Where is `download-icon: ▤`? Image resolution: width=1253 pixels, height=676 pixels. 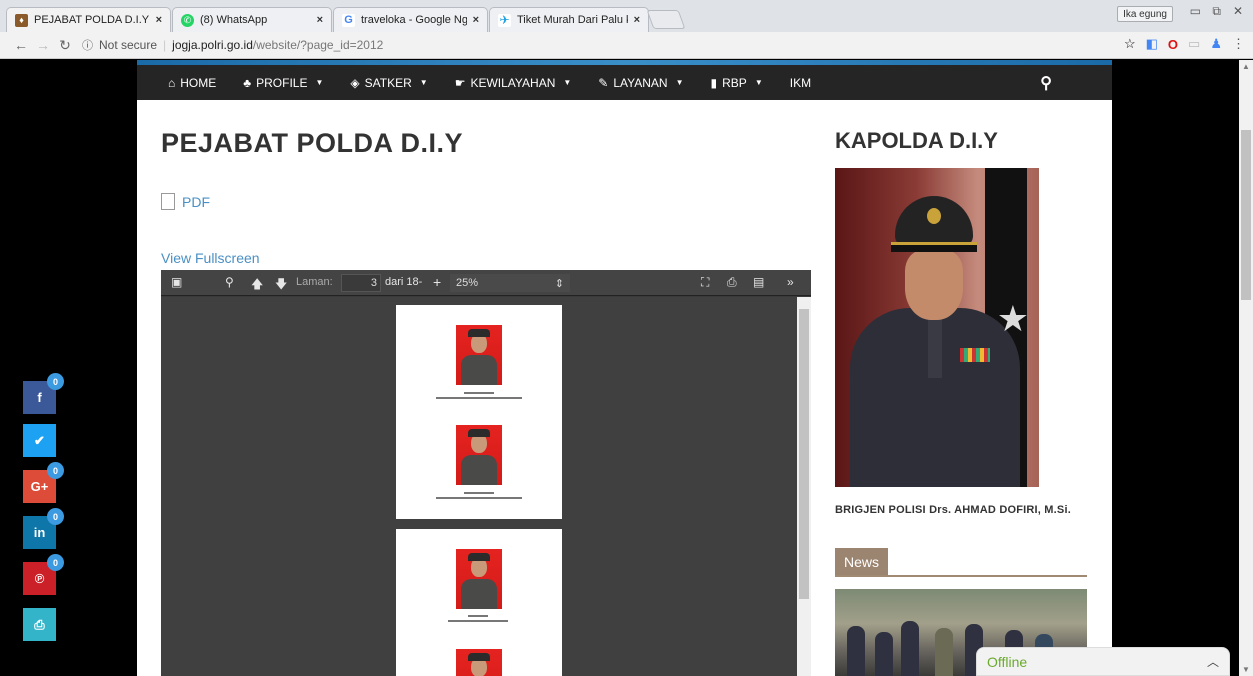 download-icon: ▤ is located at coordinates (758, 282).